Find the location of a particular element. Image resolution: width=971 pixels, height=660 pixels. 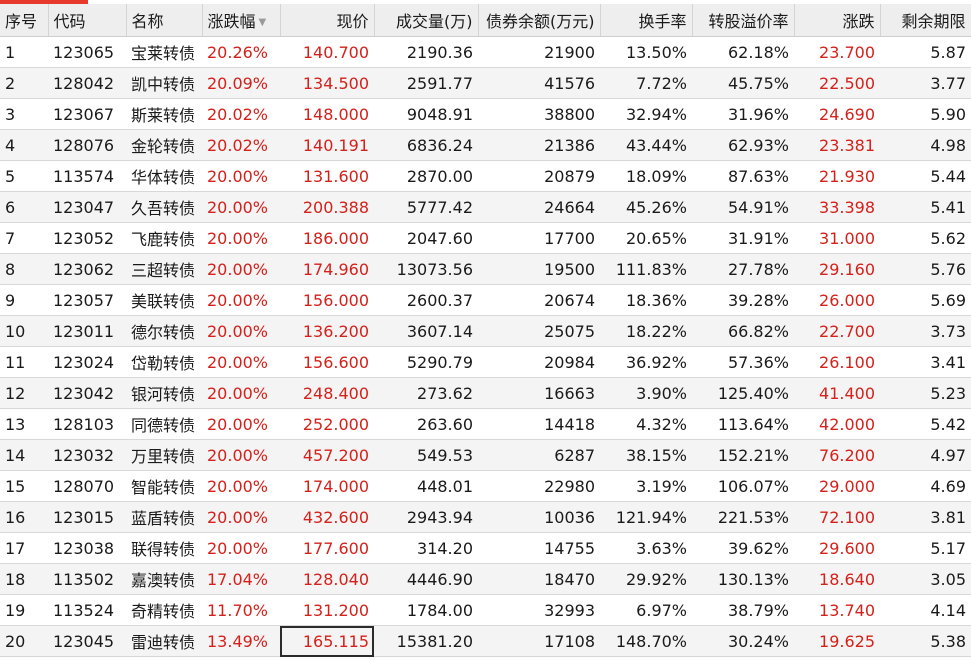

cell-name: 蓝盾转债 is located at coordinates (164, 517).